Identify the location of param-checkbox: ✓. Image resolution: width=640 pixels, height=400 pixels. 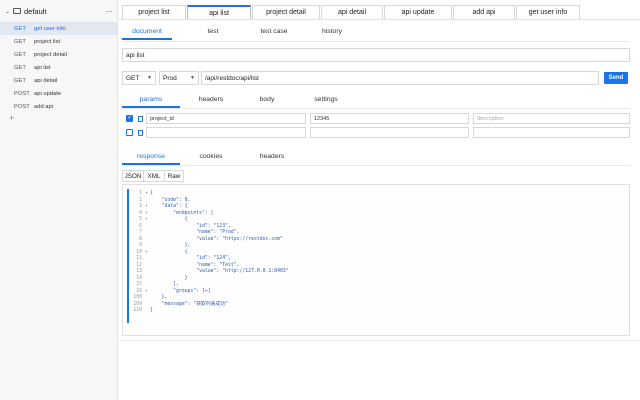
(129, 118).